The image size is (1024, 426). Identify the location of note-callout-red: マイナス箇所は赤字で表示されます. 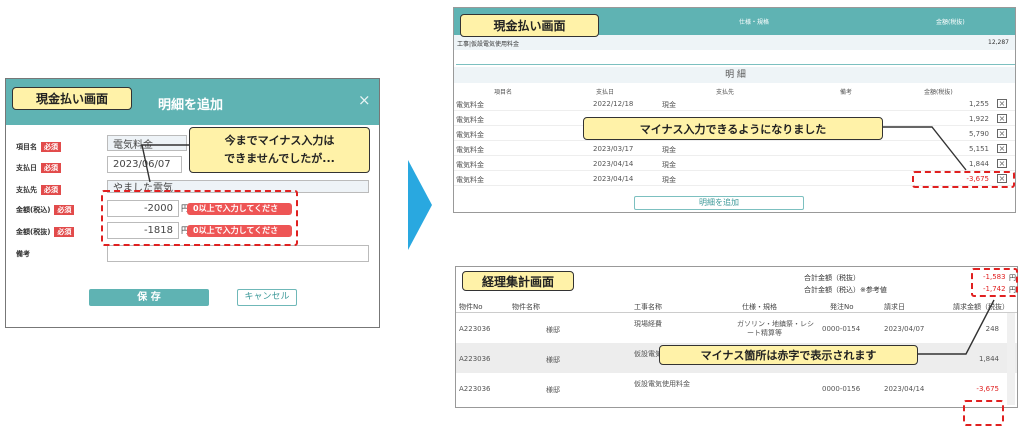
(788, 355).